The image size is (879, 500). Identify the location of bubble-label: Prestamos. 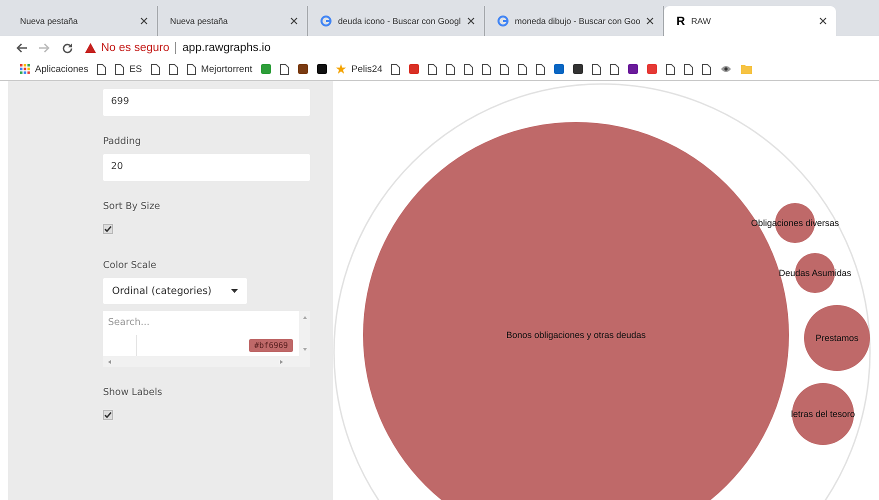
(837, 338).